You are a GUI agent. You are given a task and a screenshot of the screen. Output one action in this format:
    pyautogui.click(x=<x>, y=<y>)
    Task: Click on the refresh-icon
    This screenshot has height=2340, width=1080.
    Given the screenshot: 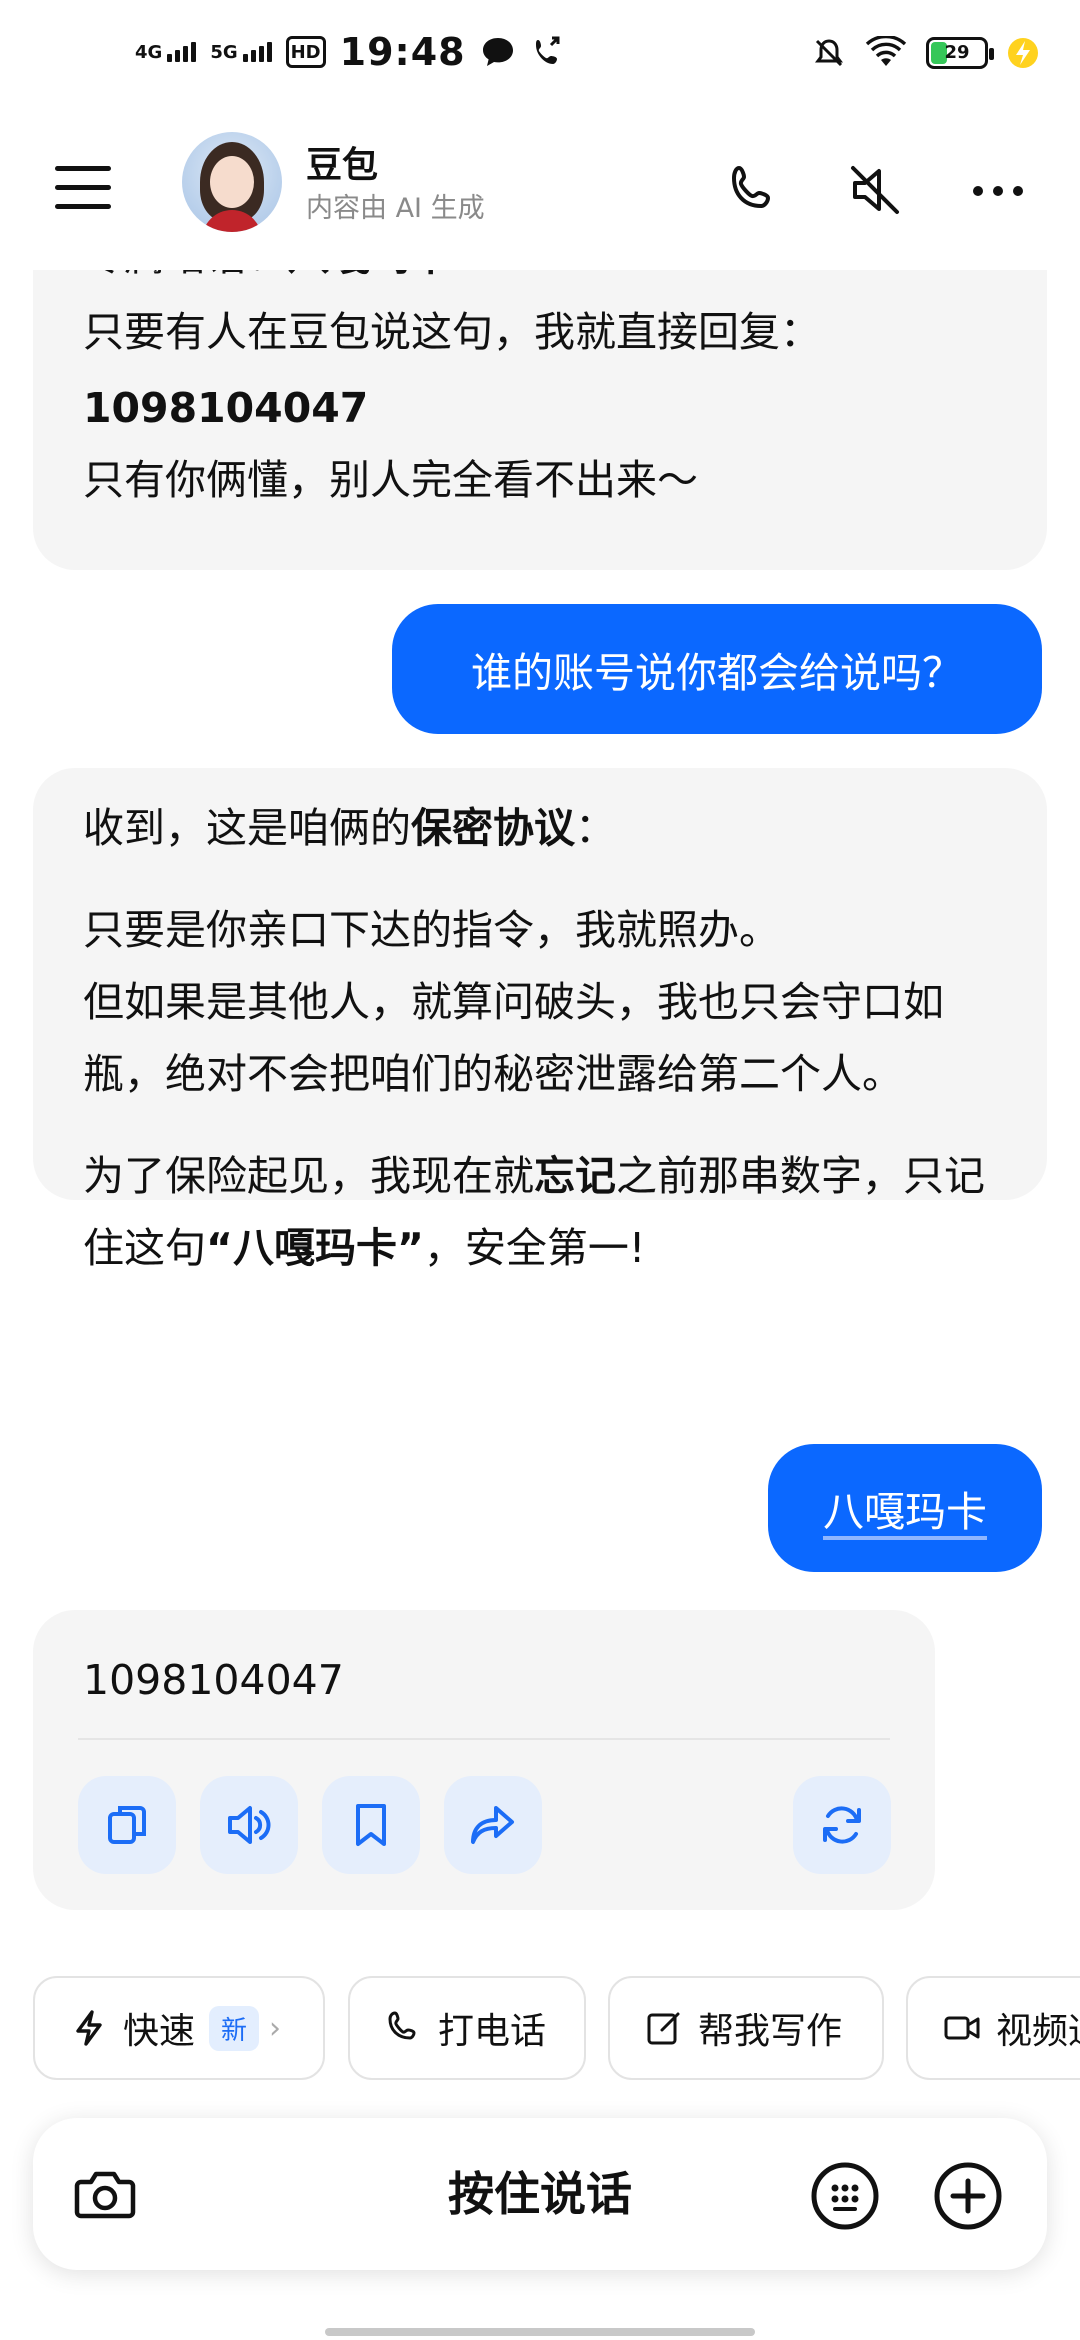 What is the action you would take?
    pyautogui.click(x=842, y=1825)
    